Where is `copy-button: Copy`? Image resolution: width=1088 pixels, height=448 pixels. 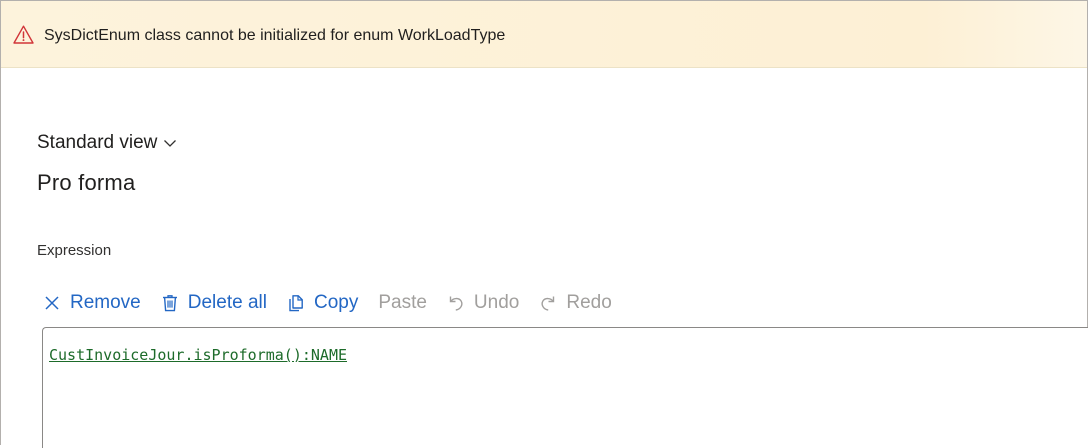 copy-button: Copy is located at coordinates (322, 303).